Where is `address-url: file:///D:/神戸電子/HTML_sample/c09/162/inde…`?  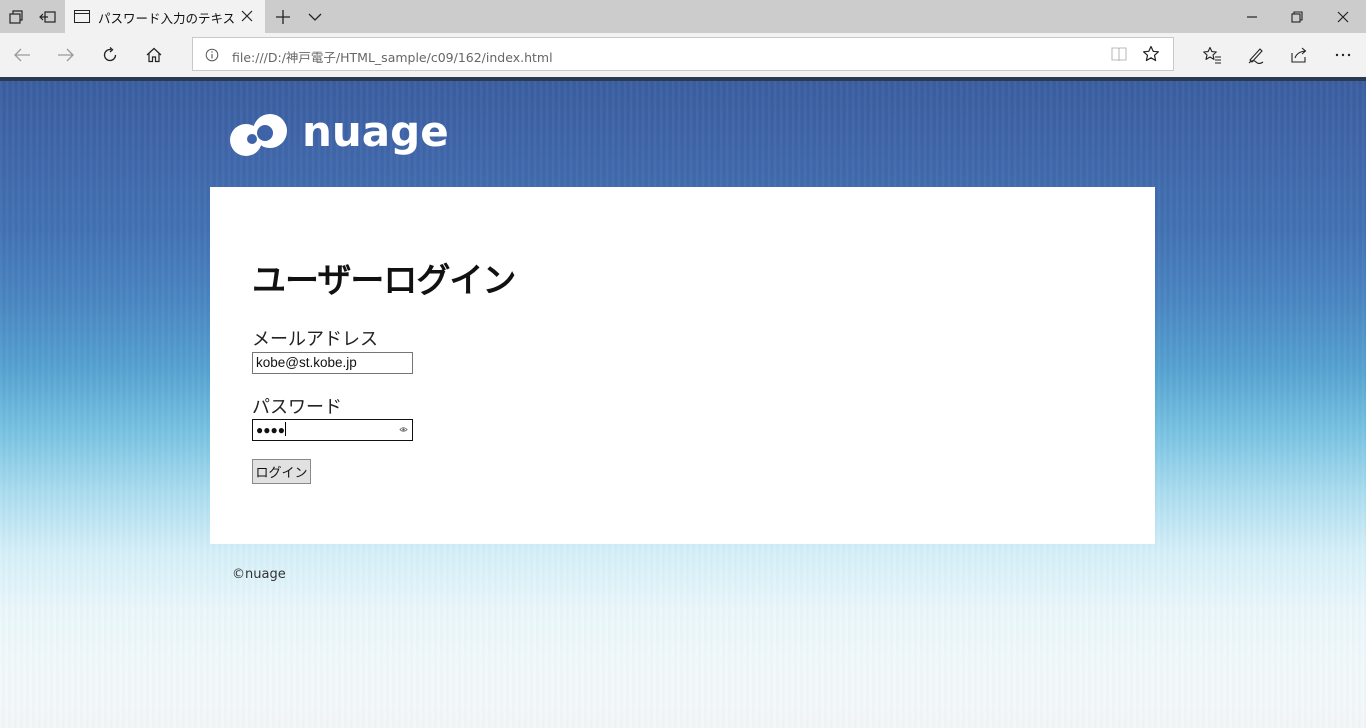
address-url: file:///D:/神戸電子/HTML_sample/c09/162/inde… is located at coordinates (392, 56).